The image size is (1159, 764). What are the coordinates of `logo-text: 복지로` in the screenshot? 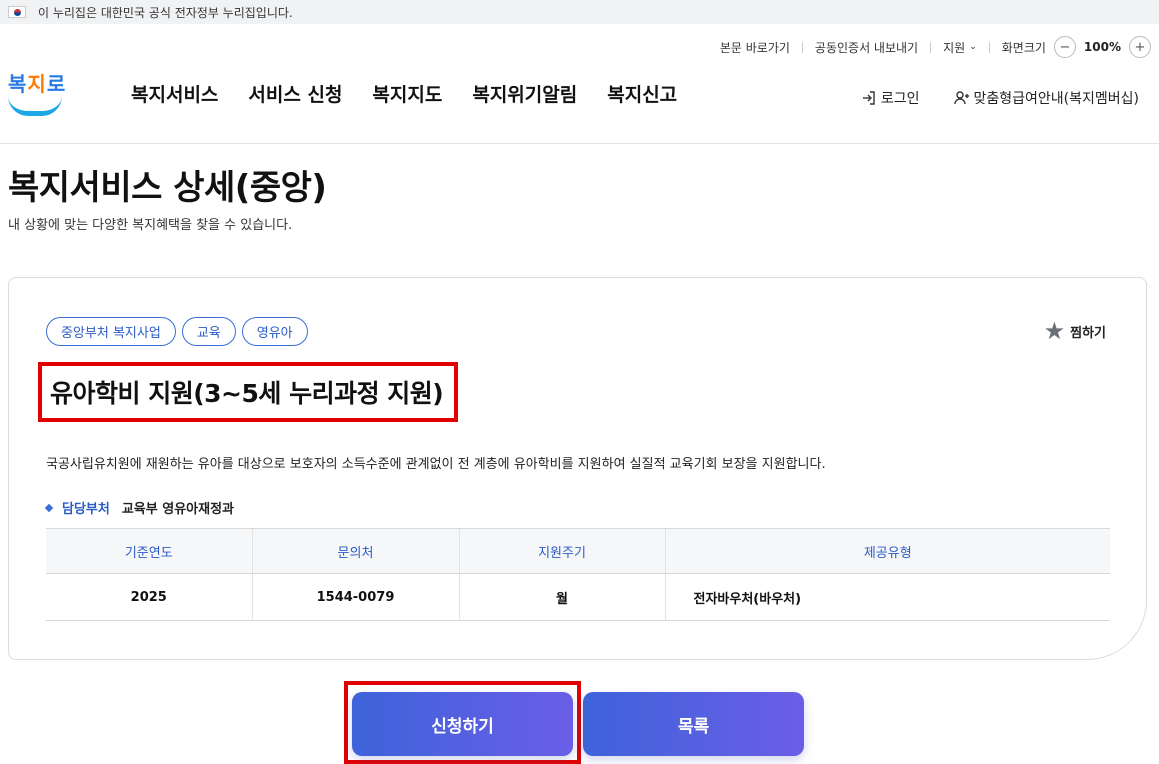 It's located at (37, 82).